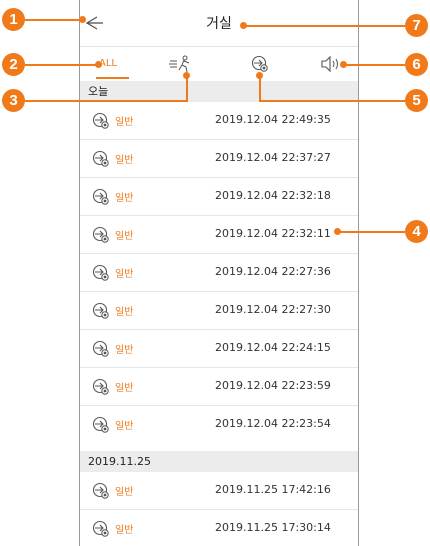 This screenshot has height=546, width=430. What do you see at coordinates (219, 91) in the screenshot?
I see `section-header-today: 오늘` at bounding box center [219, 91].